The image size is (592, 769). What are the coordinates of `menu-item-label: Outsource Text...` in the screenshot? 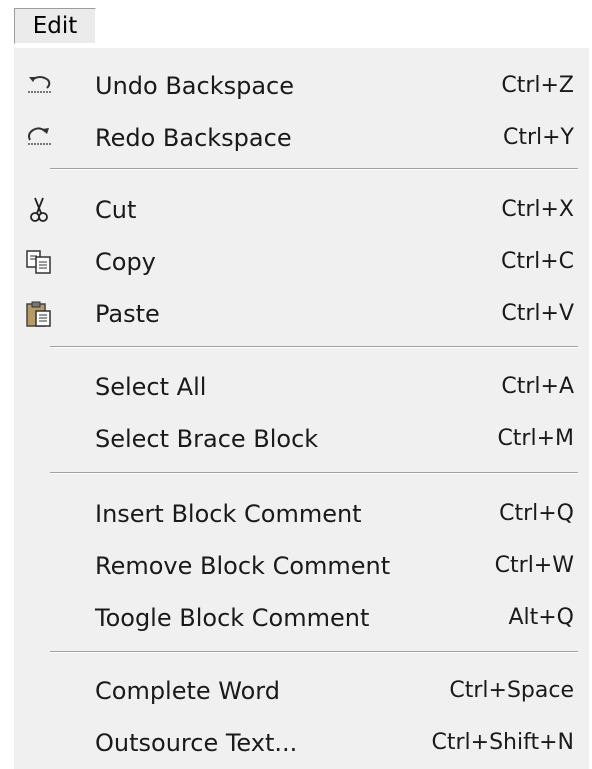 It's located at (196, 743).